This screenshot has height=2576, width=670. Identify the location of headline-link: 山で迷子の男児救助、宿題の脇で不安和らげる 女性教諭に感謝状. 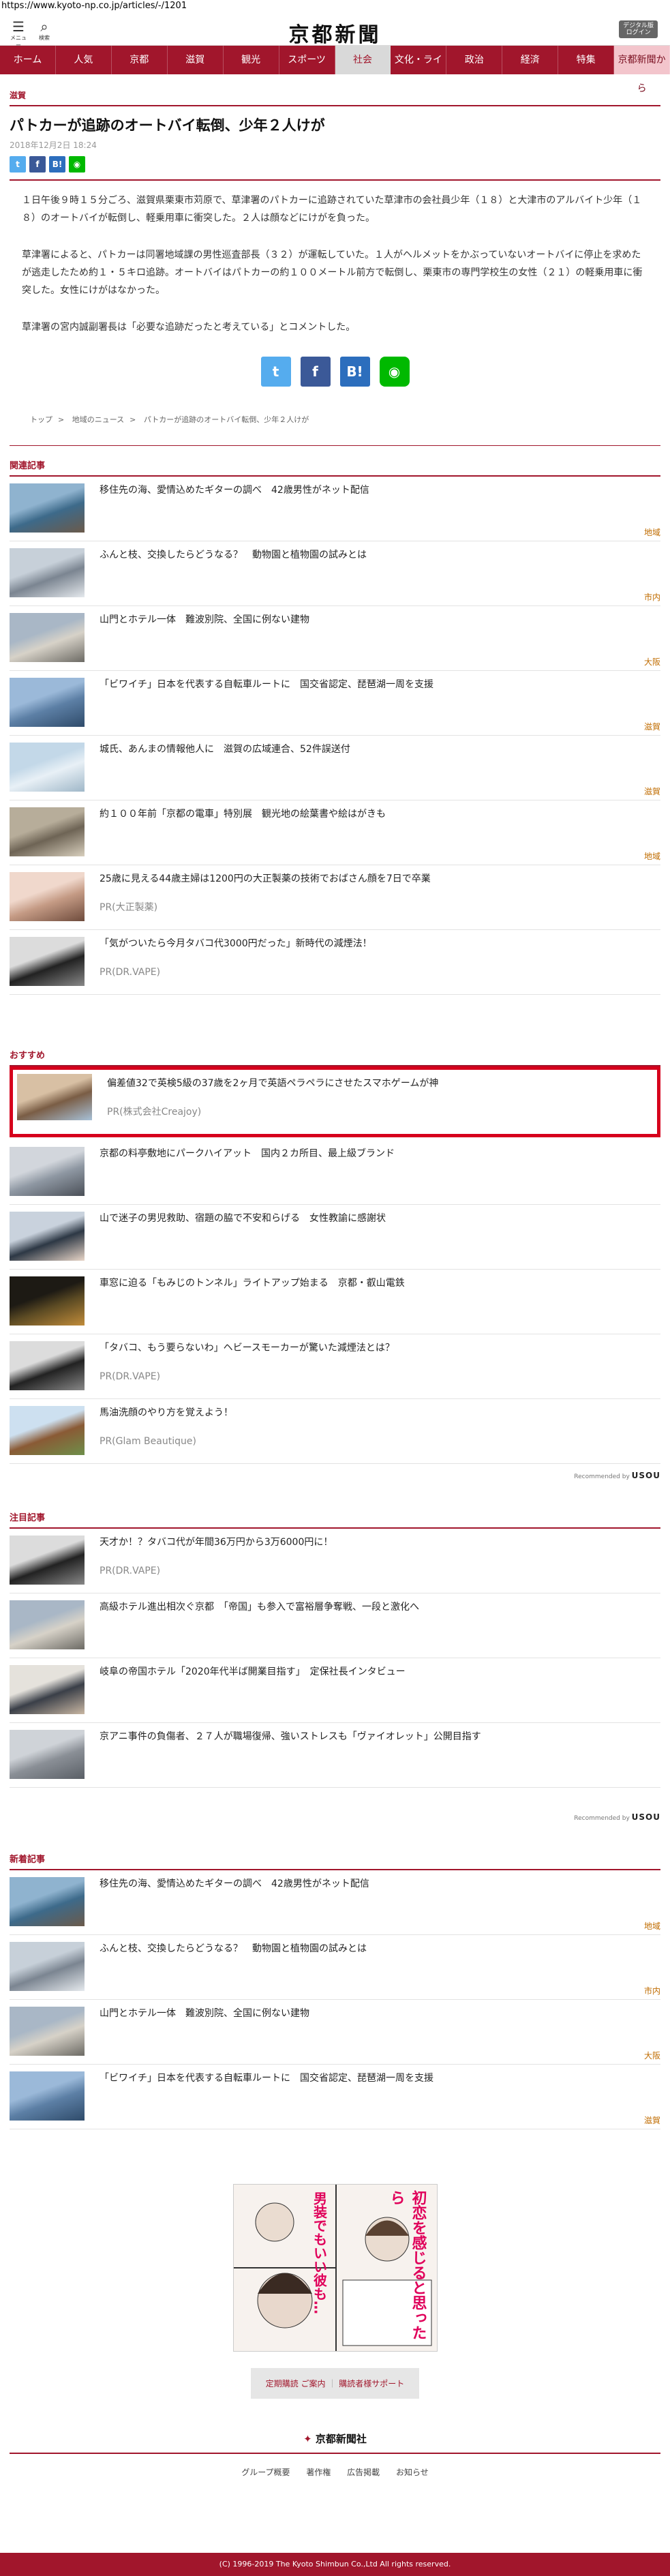
(243, 1218).